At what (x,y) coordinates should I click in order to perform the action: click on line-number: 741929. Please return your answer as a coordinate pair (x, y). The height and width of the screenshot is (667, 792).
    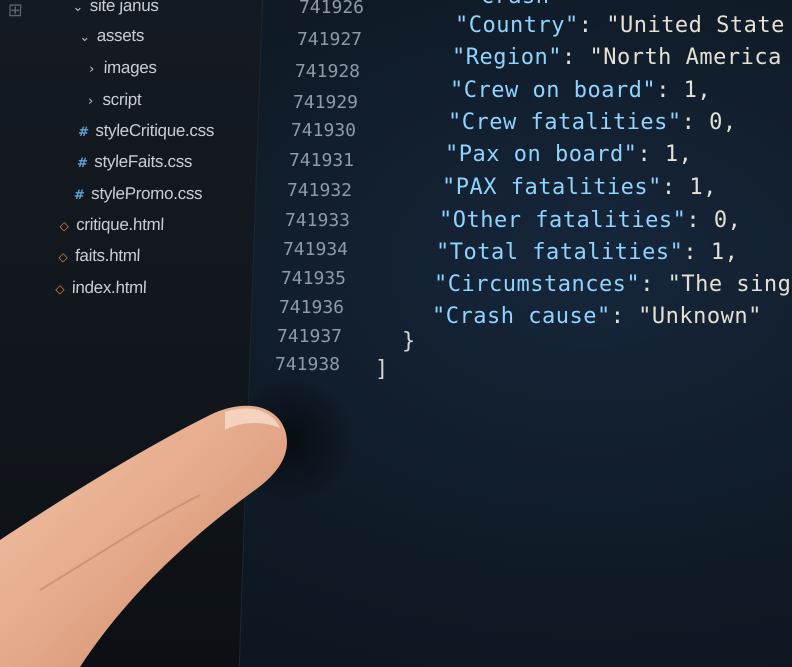
    Looking at the image, I should click on (325, 102).